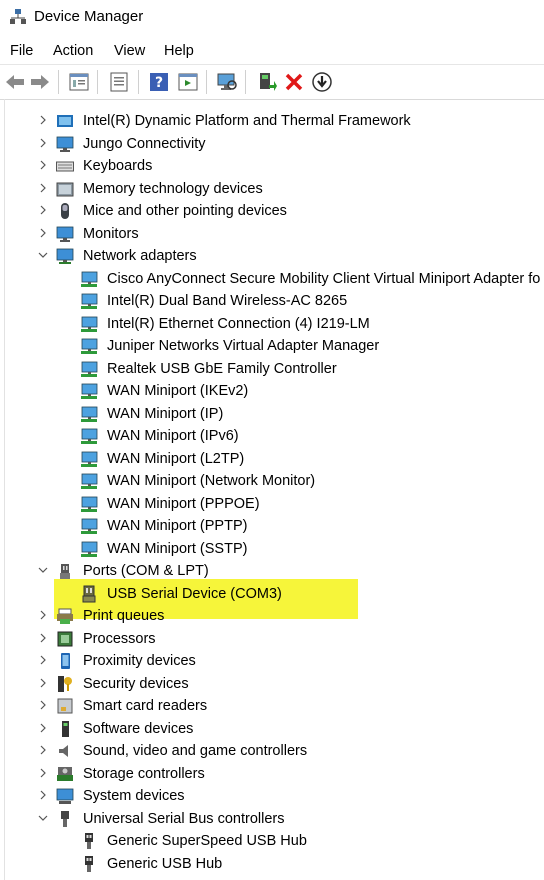 The image size is (544, 880). Describe the element at coordinates (290, 661) in the screenshot. I see `tree-category-proximity-devices: Proximity devices` at that location.